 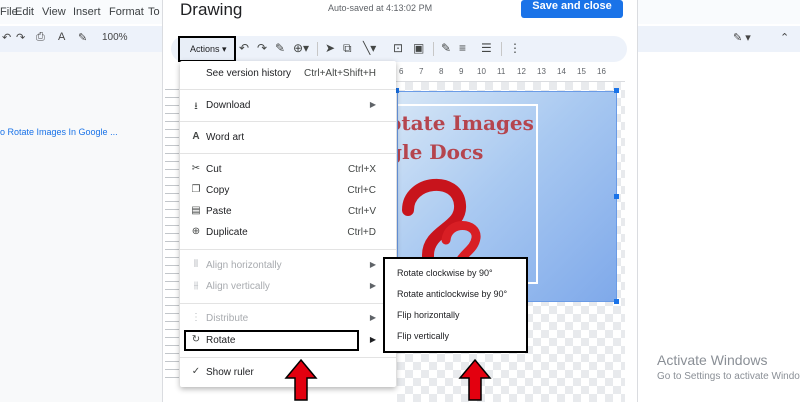 I want to click on menu-item-distribute: ⋮ Distribute ▶, so click(x=288, y=319).